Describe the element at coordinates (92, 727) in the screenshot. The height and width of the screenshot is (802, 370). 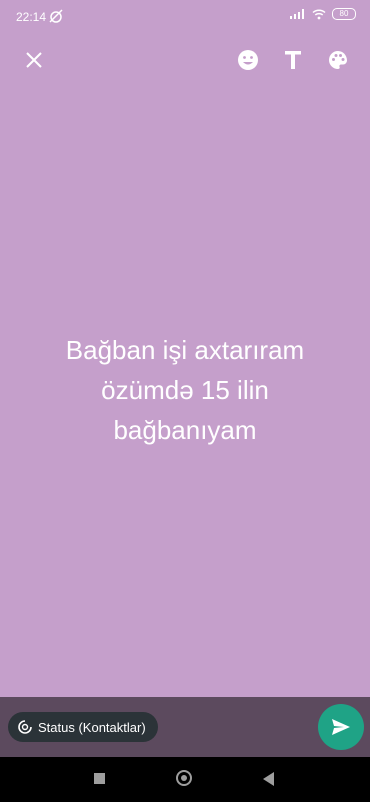
I see `status-privacy-label: Status (Kontaktlar)` at that location.